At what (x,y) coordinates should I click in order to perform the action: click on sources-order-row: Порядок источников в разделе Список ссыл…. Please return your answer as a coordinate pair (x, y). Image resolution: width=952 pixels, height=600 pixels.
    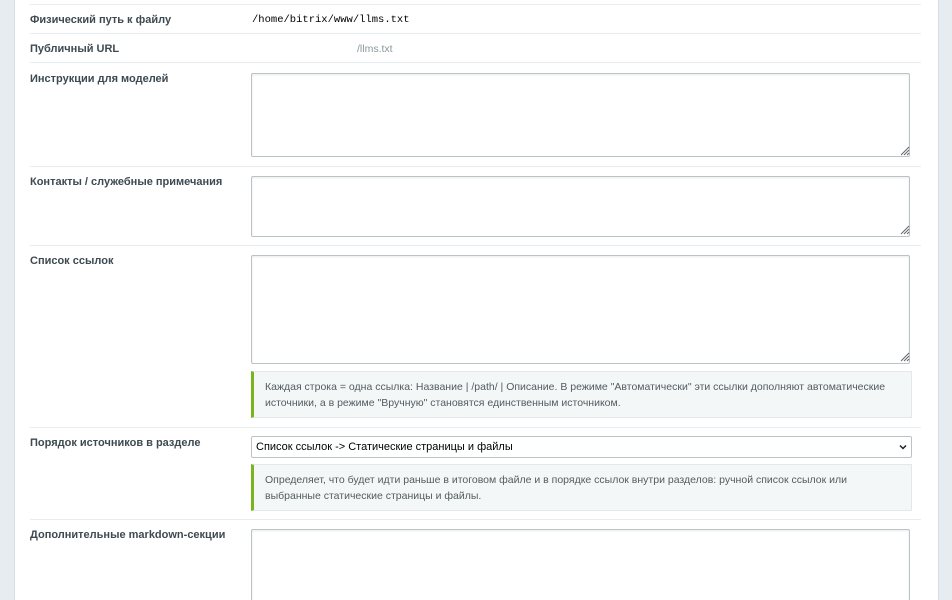
    Looking at the image, I should click on (475, 474).